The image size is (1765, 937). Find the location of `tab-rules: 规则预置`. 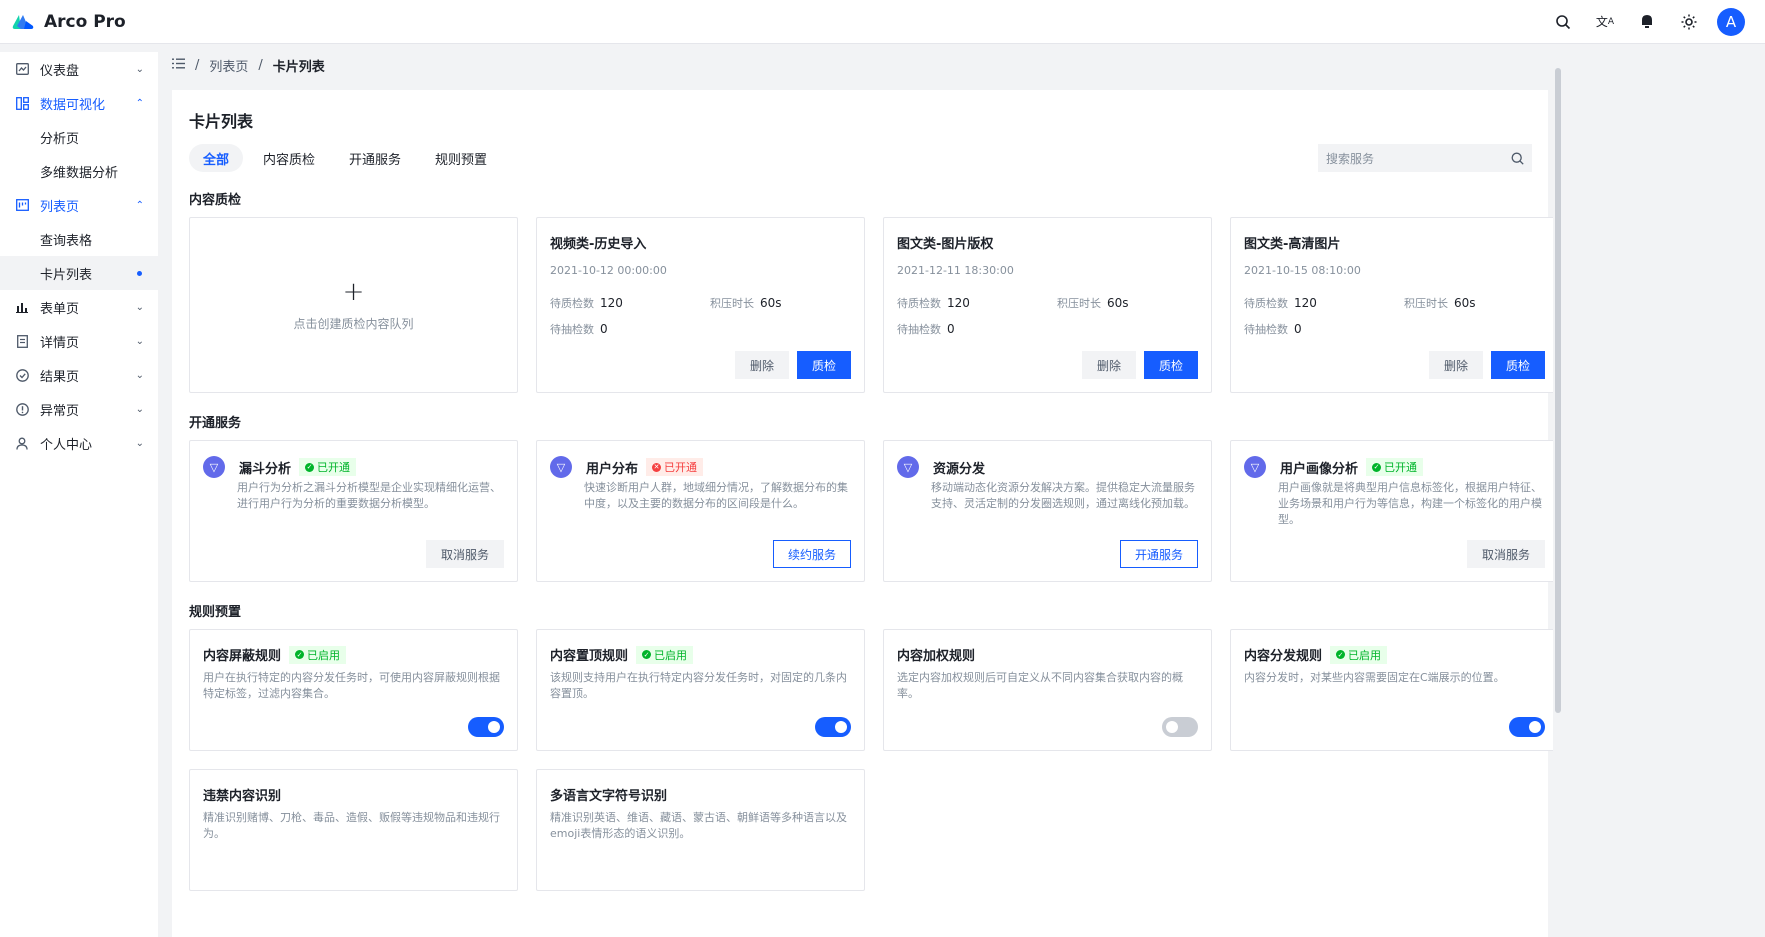

tab-rules: 规则预置 is located at coordinates (461, 158).